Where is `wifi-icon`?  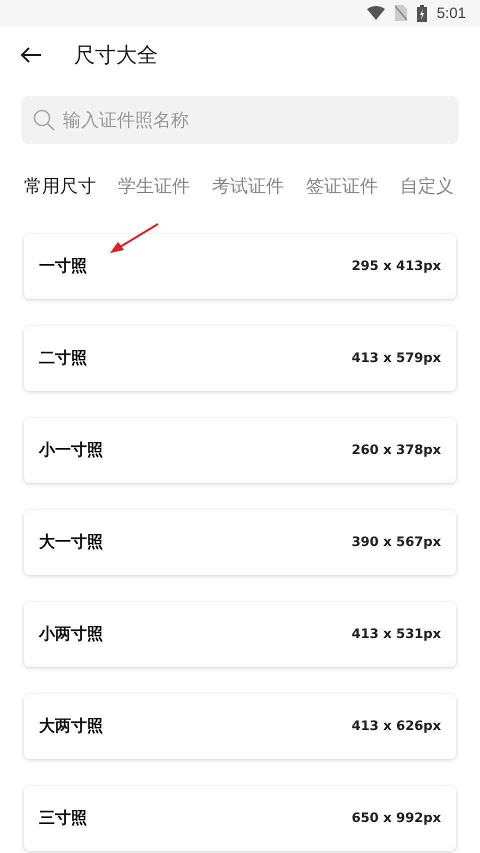 wifi-icon is located at coordinates (375, 13).